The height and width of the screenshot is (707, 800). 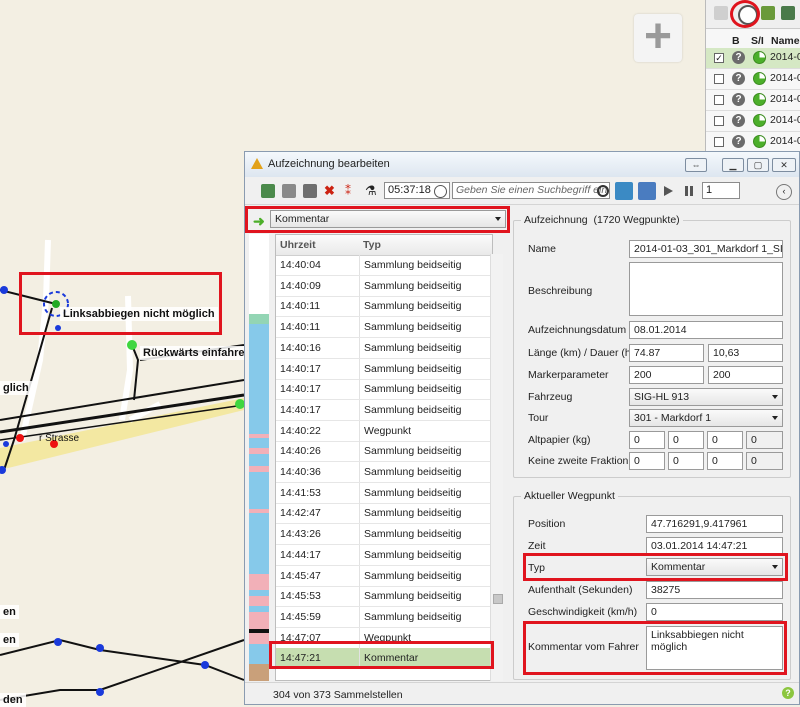 What do you see at coordinates (706, 330) in the screenshot?
I see `date-field: 08.01.2014` at bounding box center [706, 330].